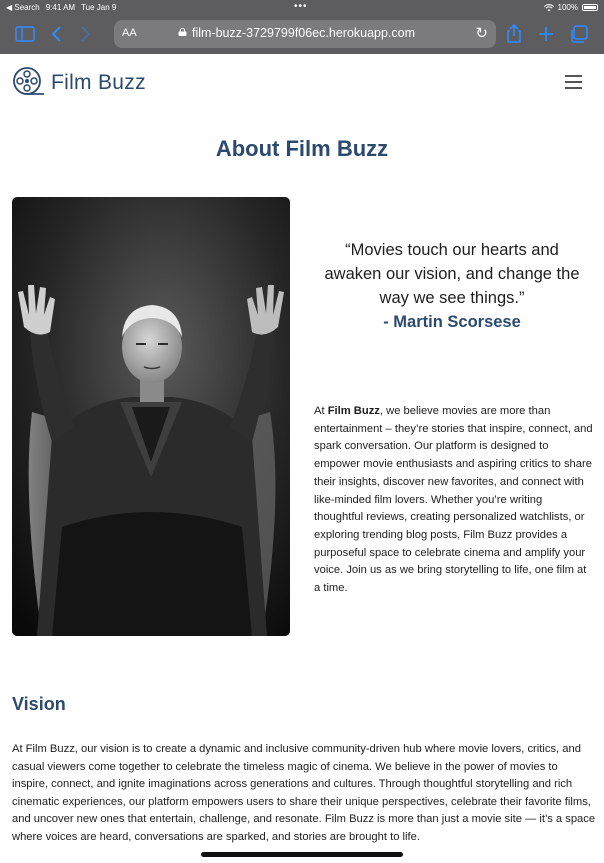  Describe the element at coordinates (579, 34) in the screenshot. I see `tabs-icon` at that location.